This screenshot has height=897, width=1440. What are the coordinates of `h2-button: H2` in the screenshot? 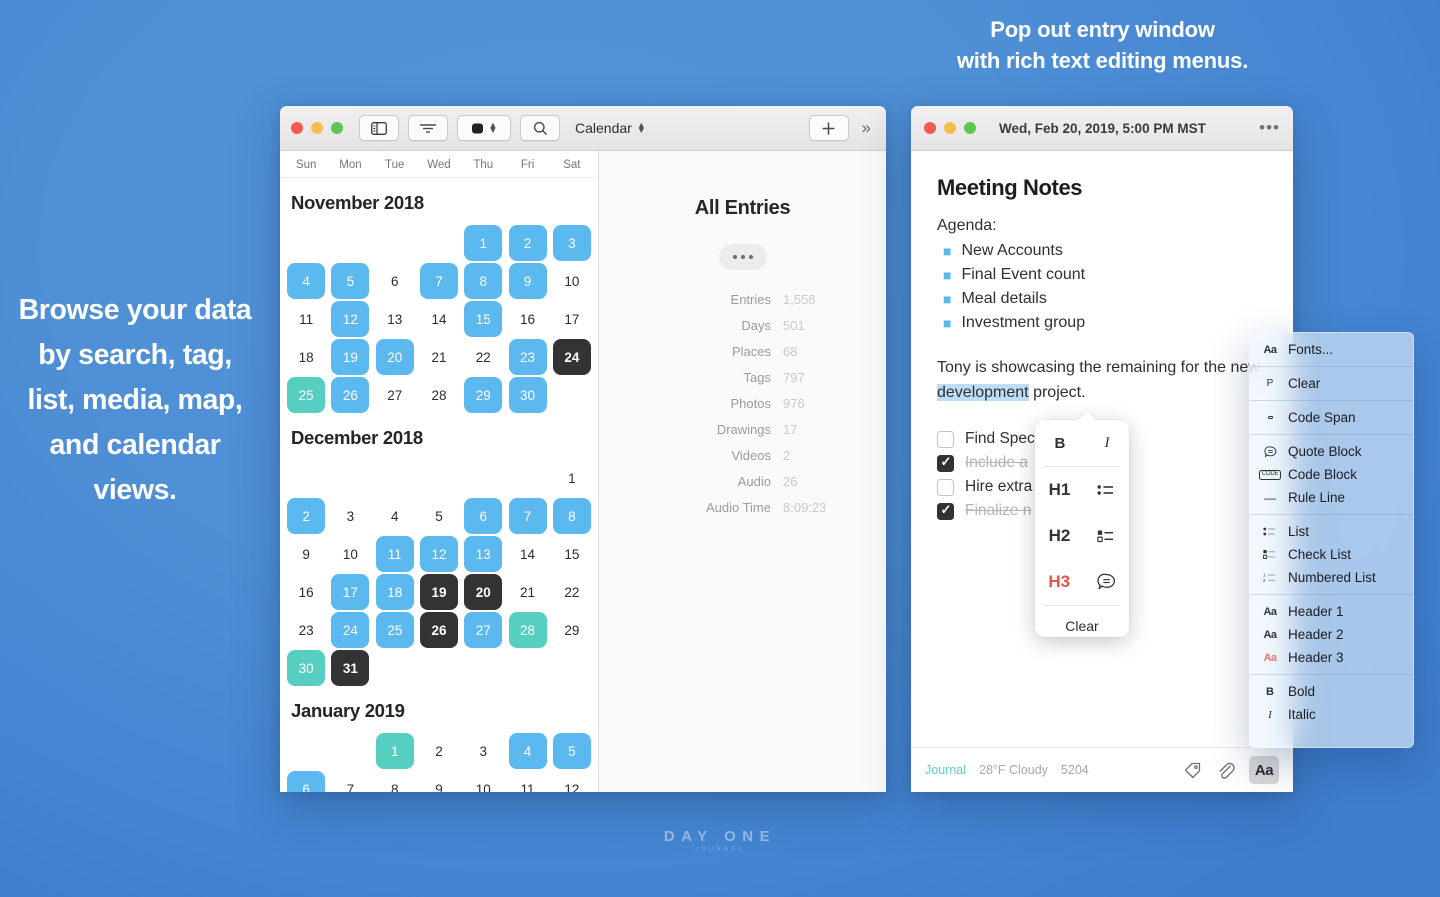 It's located at (1060, 536).